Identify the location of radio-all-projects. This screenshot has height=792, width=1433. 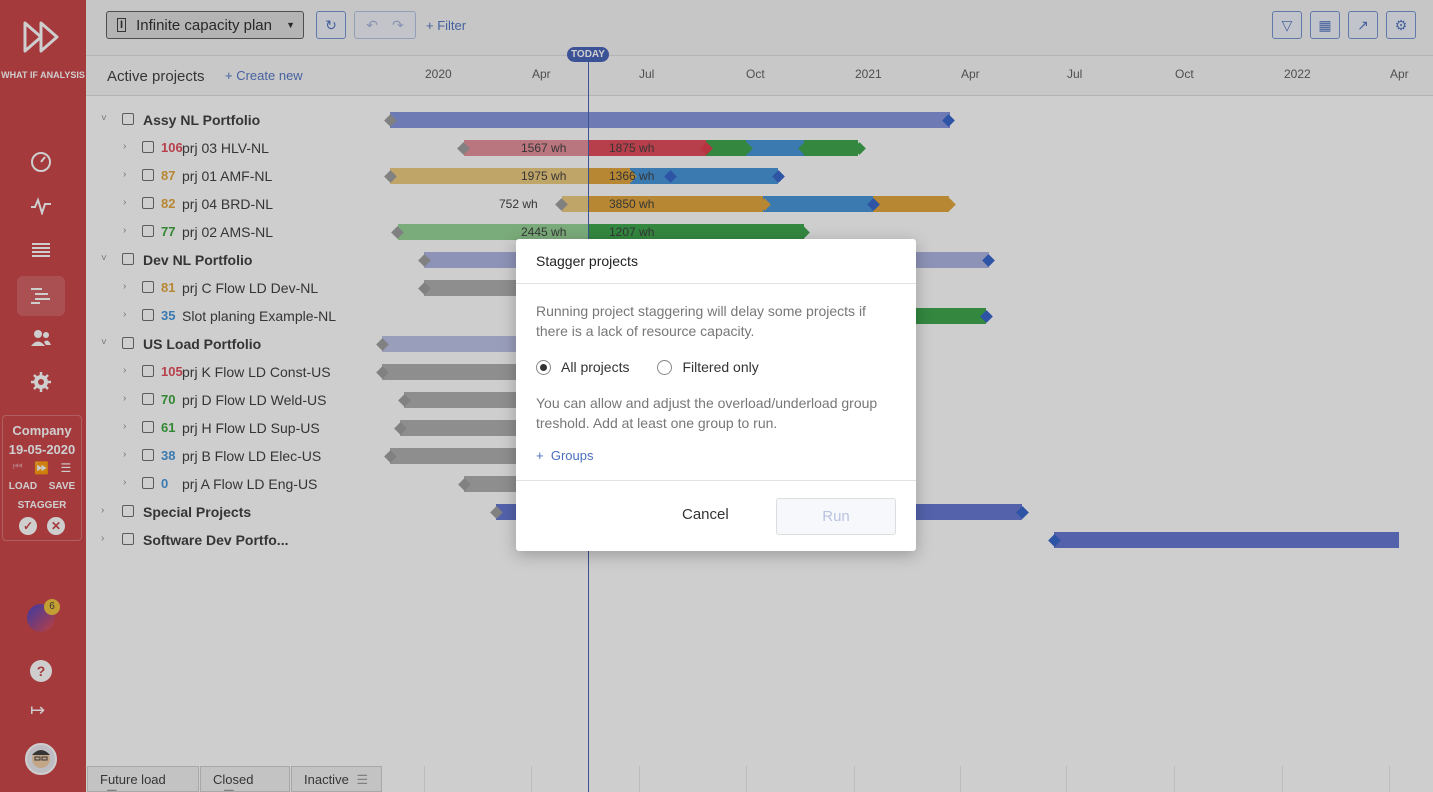
(543, 367).